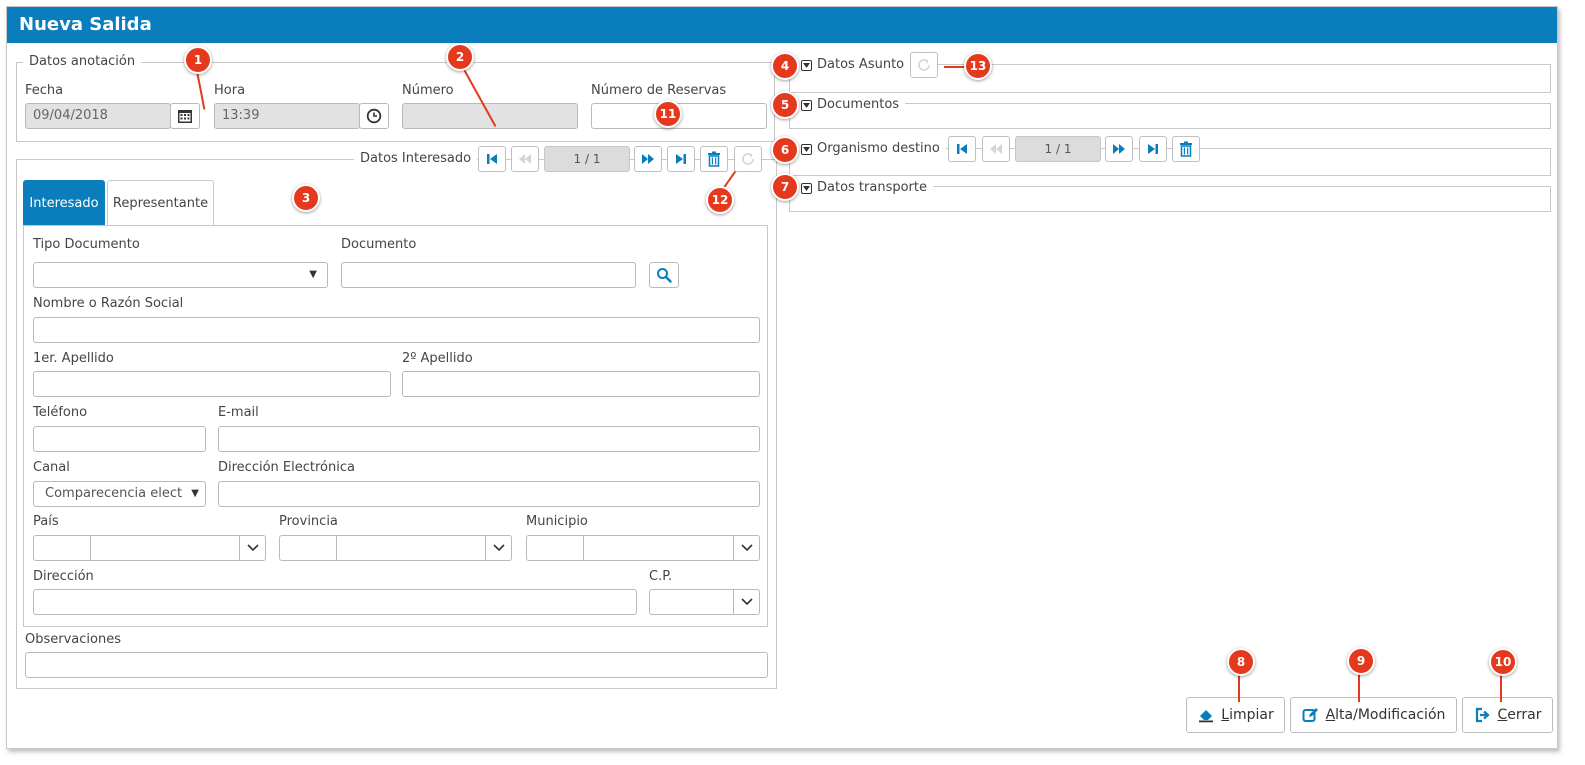 Image resolution: width=1585 pixels, height=765 pixels. Describe the element at coordinates (252, 548) in the screenshot. I see `pais-dropdown-button` at that location.